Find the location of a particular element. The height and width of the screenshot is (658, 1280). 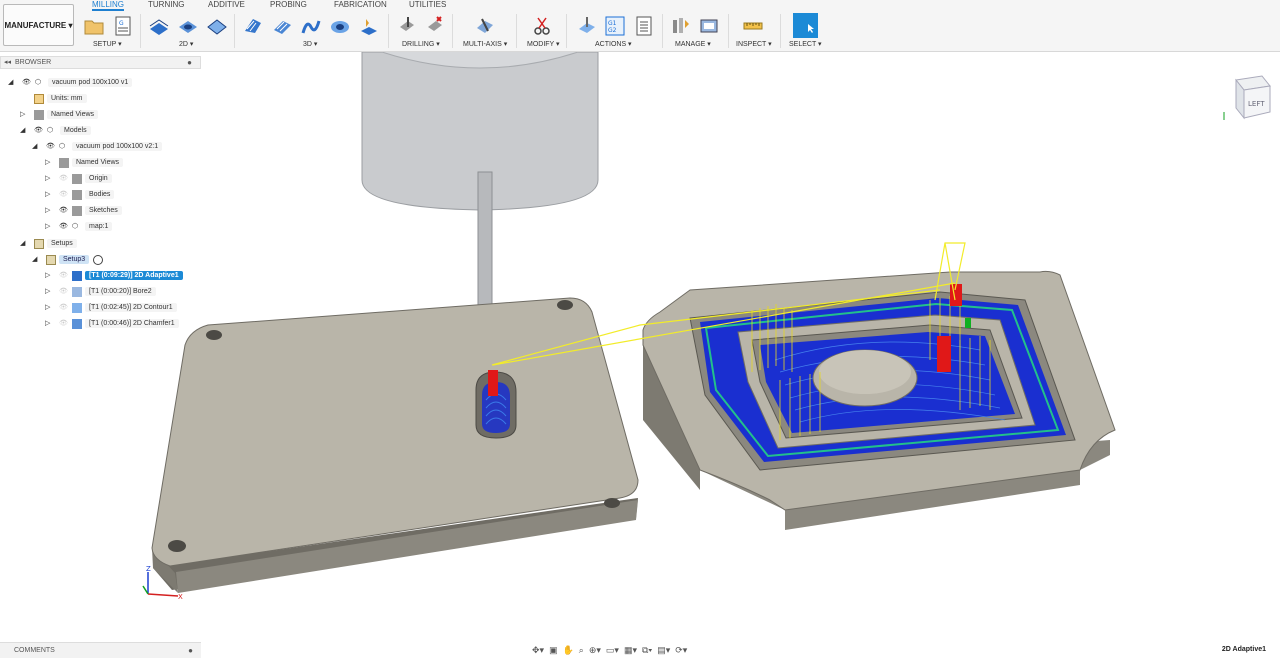

comments-panel: COMMENTS ● is located at coordinates (100, 650).